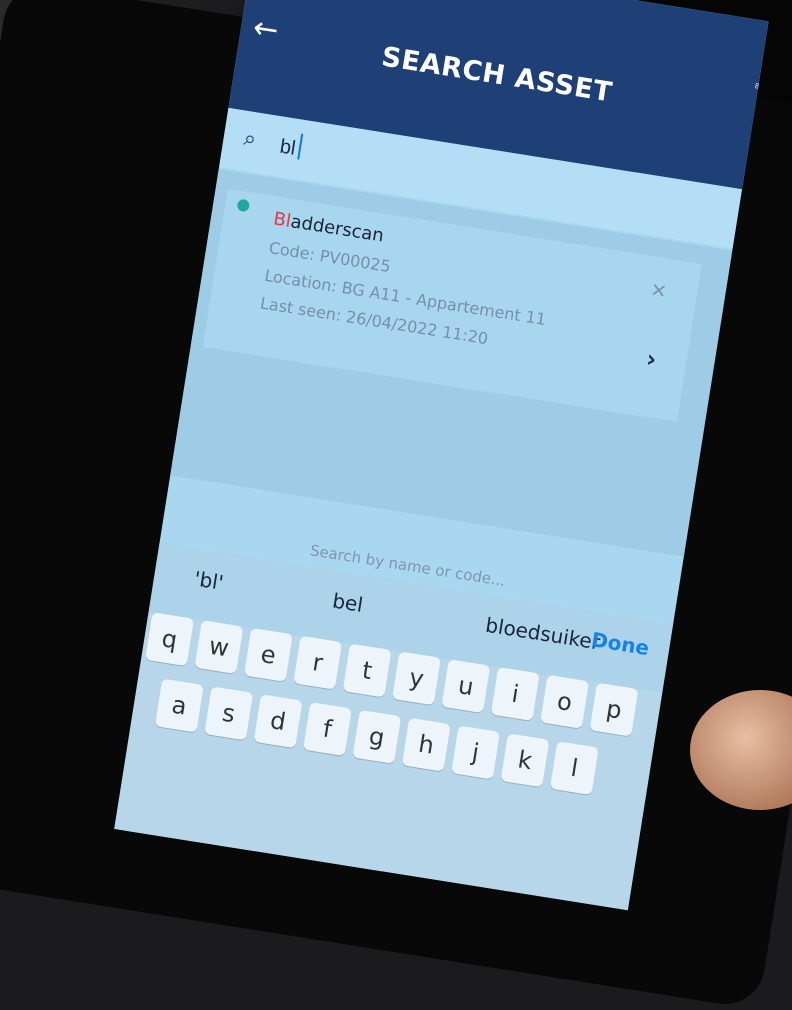 Image resolution: width=792 pixels, height=1010 pixels. I want to click on page-title: SEARCH ASSET, so click(497, 75).